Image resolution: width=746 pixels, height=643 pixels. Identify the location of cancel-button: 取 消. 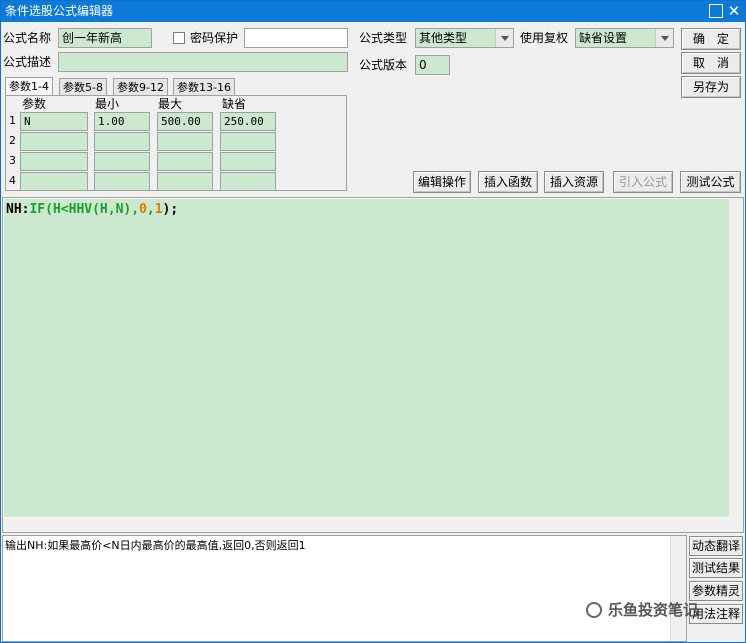
(711, 63).